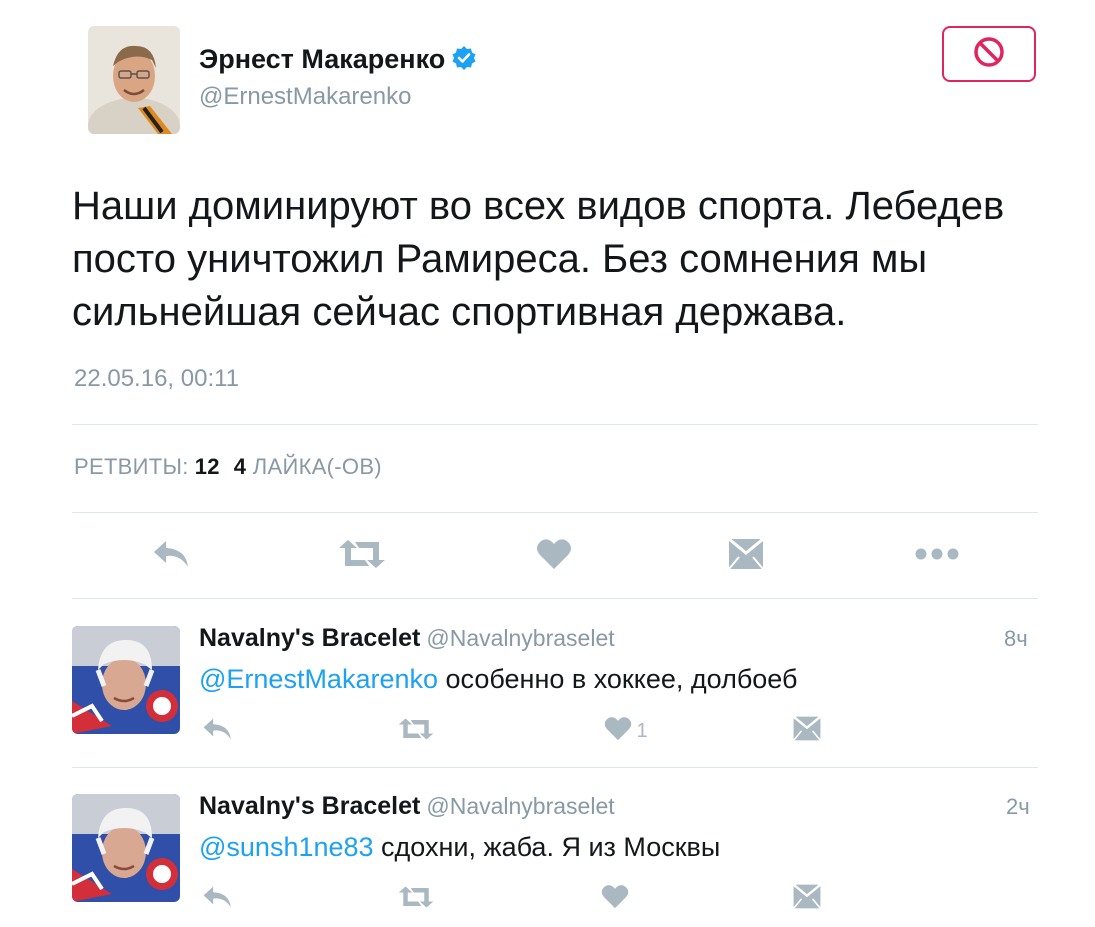 The width and height of the screenshot is (1095, 927). Describe the element at coordinates (642, 730) in the screenshot. I see `like-count: 1` at that location.